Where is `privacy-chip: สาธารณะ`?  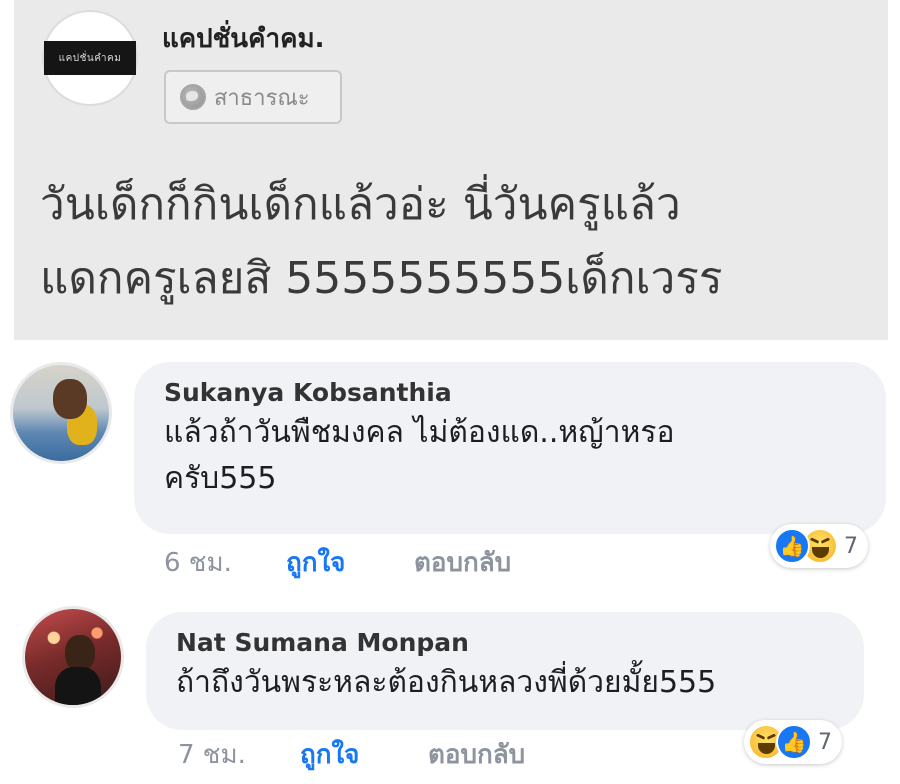
privacy-chip: สาธารณะ is located at coordinates (253, 97).